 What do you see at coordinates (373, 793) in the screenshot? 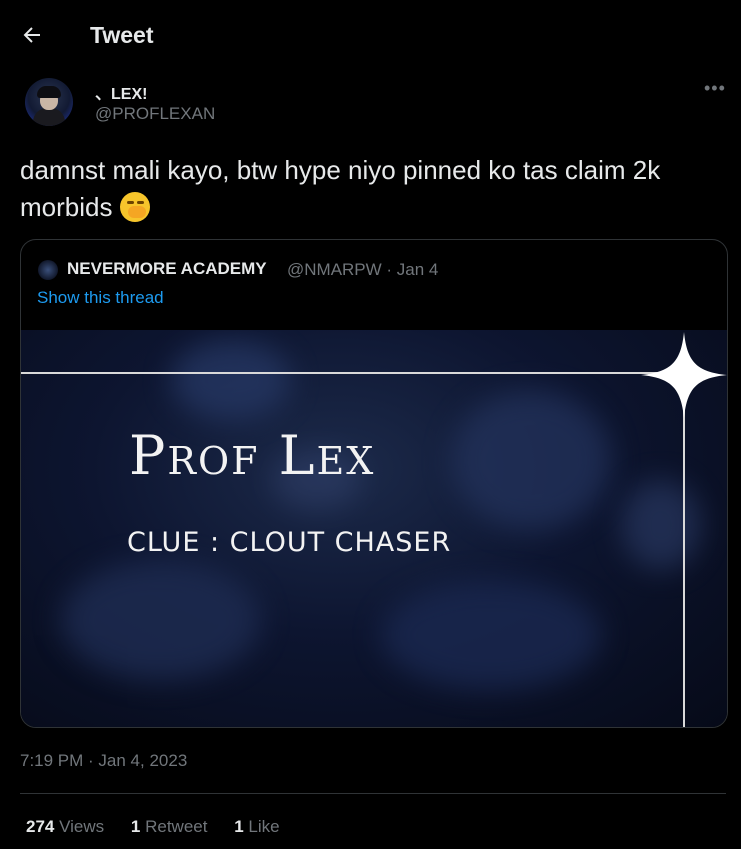
I see `divider` at bounding box center [373, 793].